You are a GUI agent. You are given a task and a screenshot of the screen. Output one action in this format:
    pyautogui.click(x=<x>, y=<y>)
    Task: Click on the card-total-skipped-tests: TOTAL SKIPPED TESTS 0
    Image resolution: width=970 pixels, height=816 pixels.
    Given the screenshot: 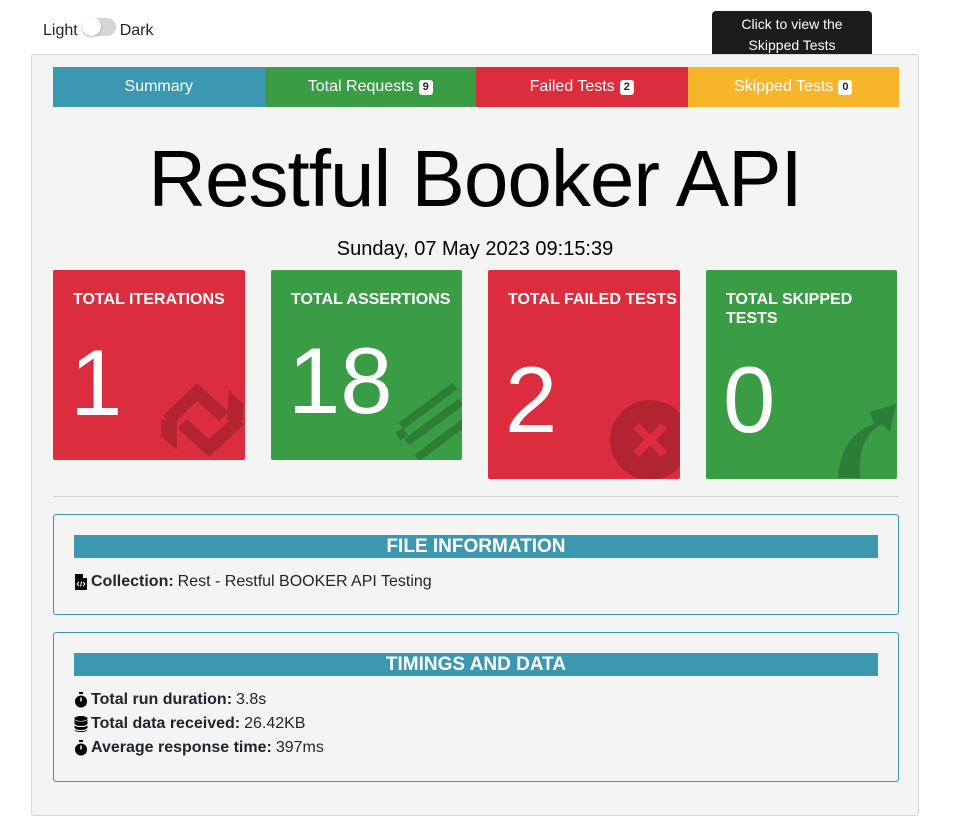 What is the action you would take?
    pyautogui.click(x=801, y=374)
    